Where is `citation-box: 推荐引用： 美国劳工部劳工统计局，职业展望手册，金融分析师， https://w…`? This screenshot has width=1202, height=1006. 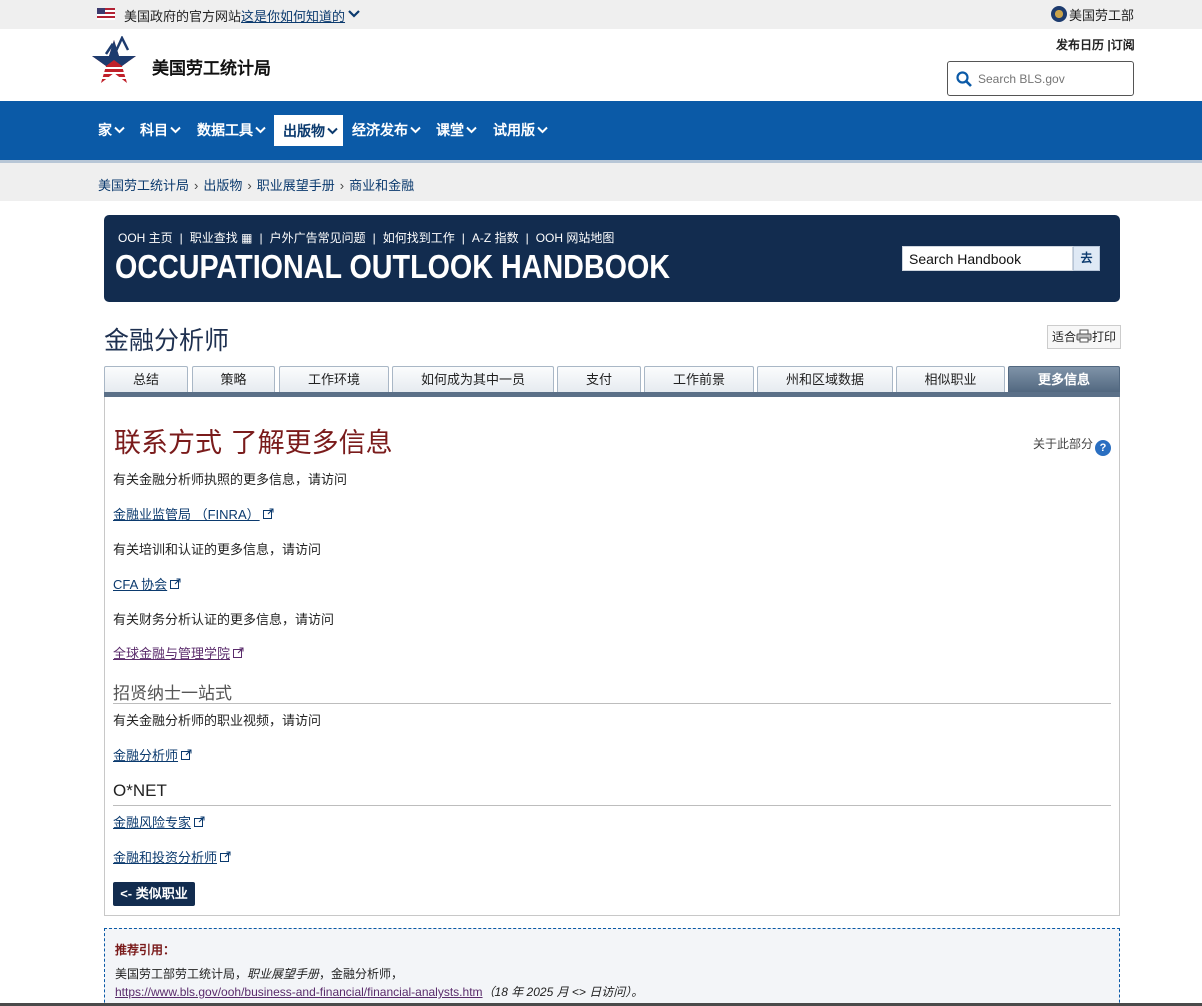 citation-box: 推荐引用： 美国劳工部劳工统计局，职业展望手册，金融分析师， https://w… is located at coordinates (612, 967).